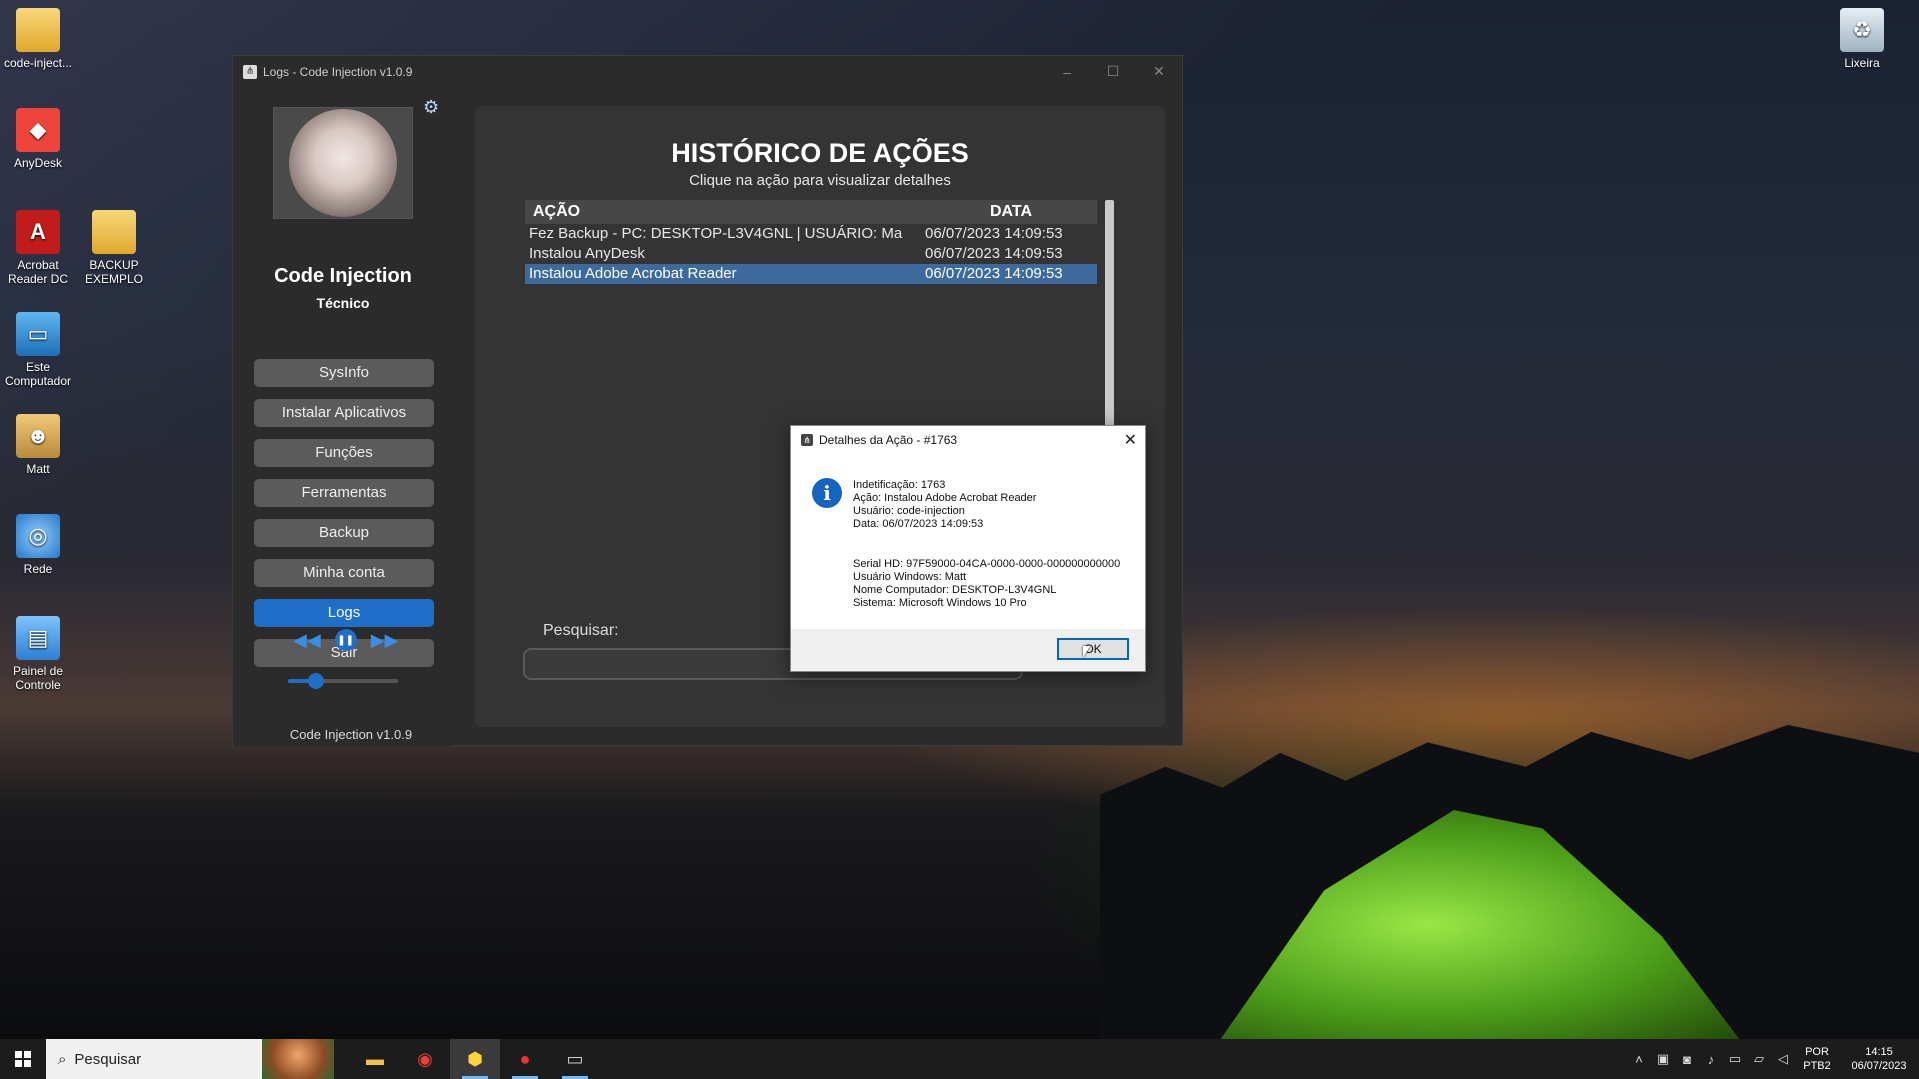 This screenshot has width=1919, height=1079. What do you see at coordinates (725, 212) in the screenshot?
I see `column-header-acao: AÇÃO` at bounding box center [725, 212].